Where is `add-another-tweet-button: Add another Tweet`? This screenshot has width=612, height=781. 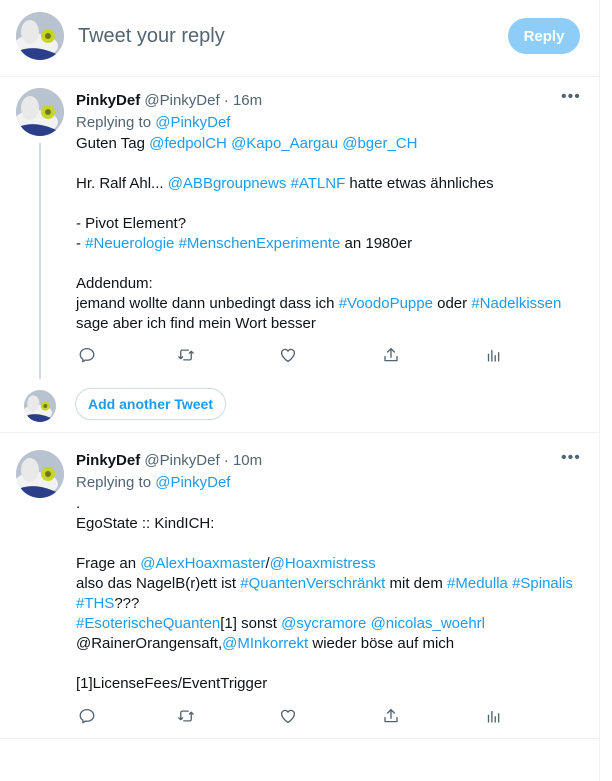 add-another-tweet-button: Add another Tweet is located at coordinates (150, 404).